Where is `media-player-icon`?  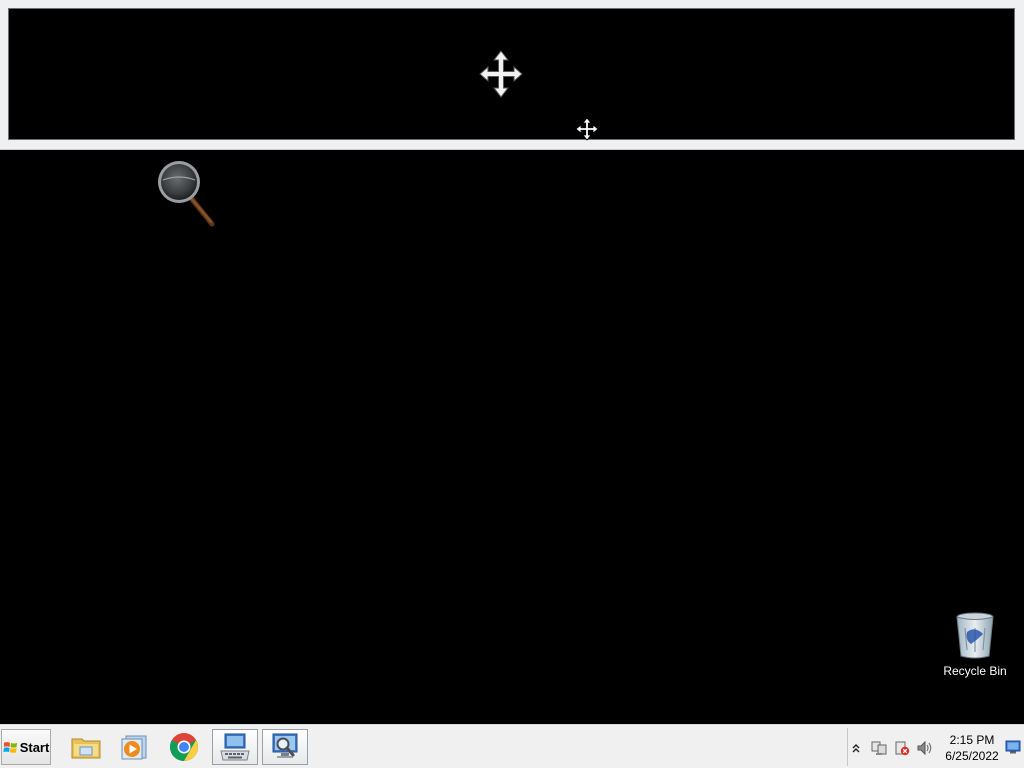 media-player-icon is located at coordinates (134, 747).